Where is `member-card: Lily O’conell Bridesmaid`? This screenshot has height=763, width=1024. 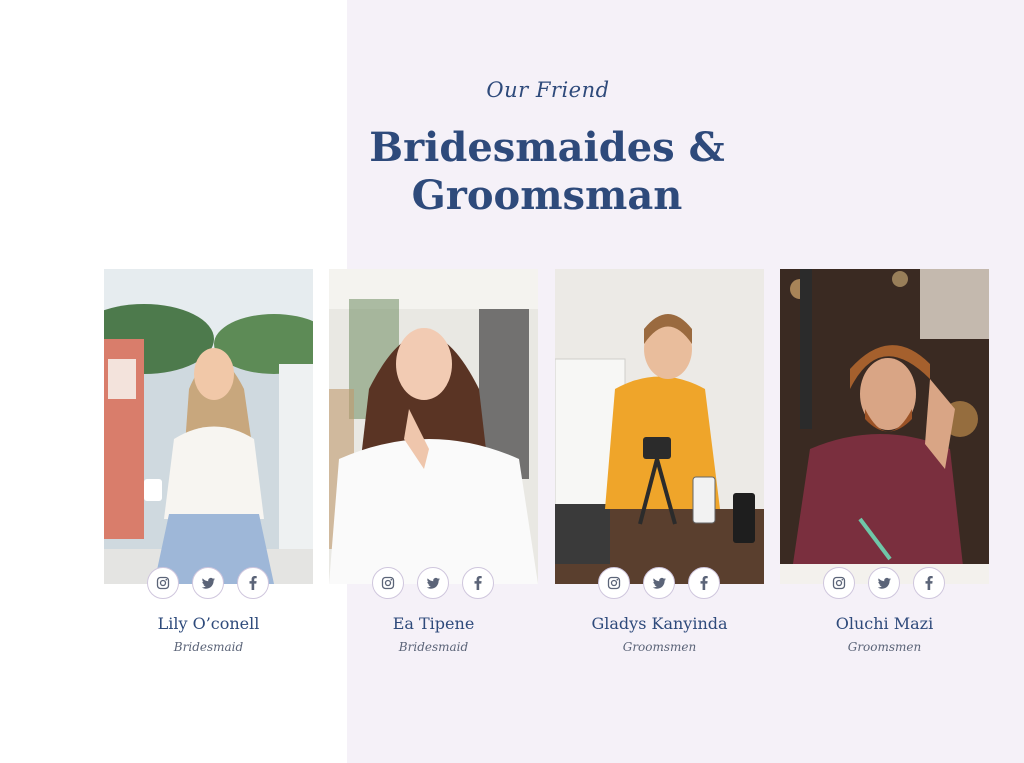
member-card: Lily O’conell Bridesmaid is located at coordinates (208, 469).